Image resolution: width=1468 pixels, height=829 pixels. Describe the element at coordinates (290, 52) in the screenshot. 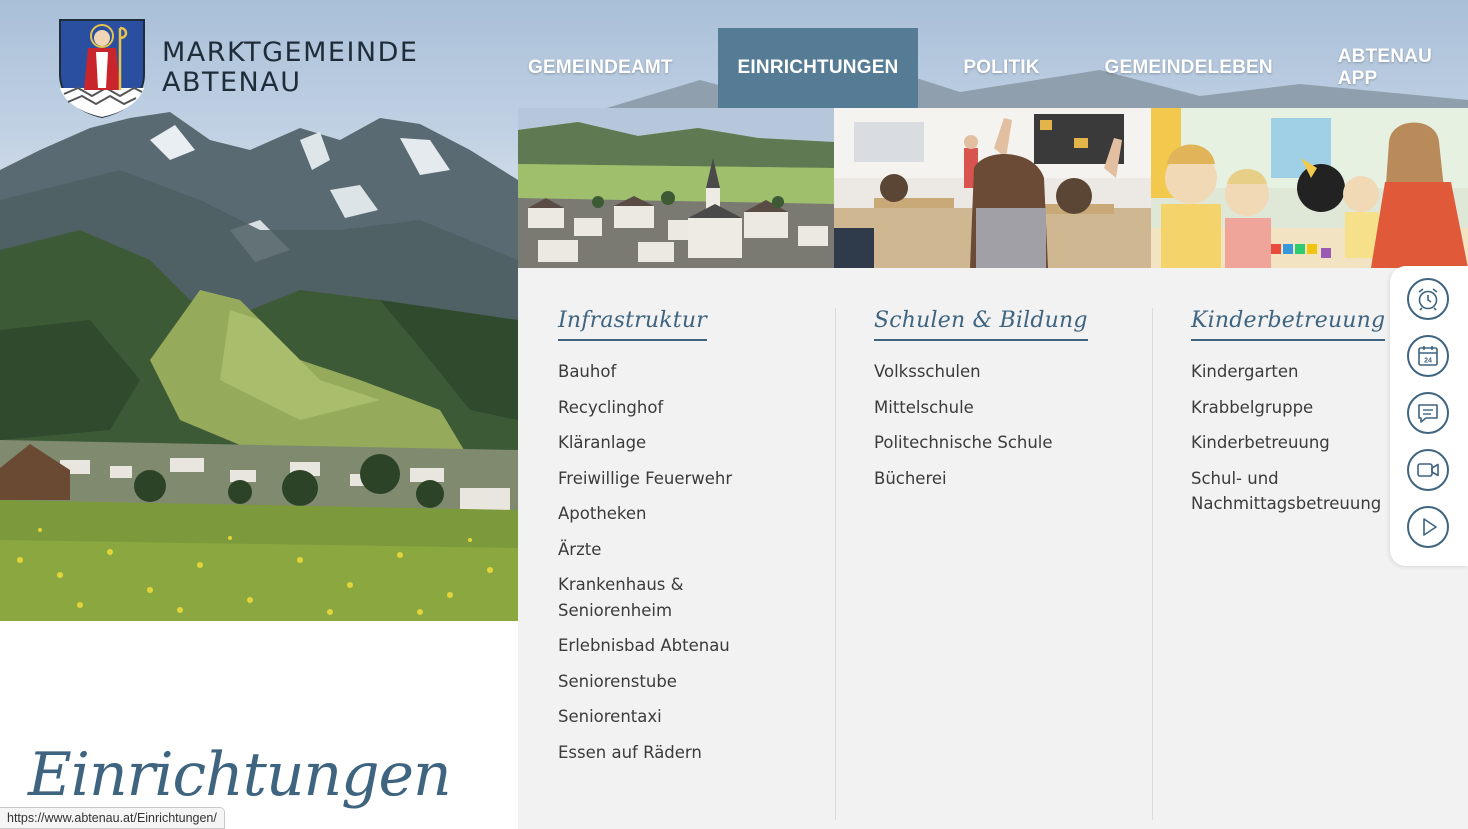

I see `logo-line-1: MARKTGEMEINDE` at that location.